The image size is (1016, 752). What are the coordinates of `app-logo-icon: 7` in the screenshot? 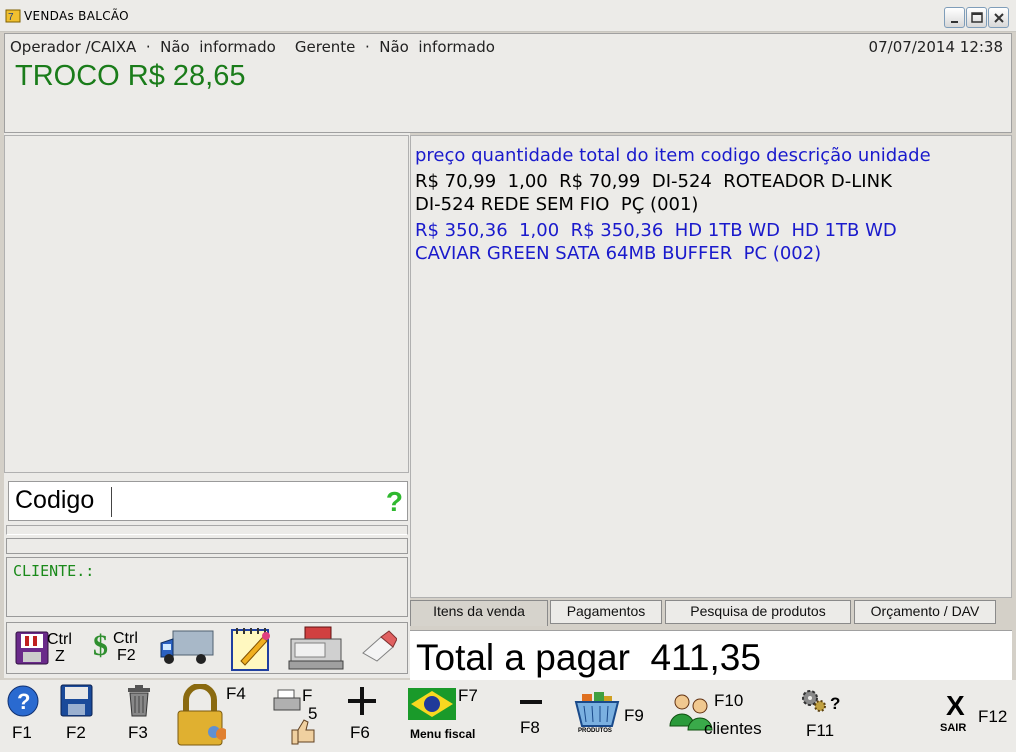 It's located at (13, 16).